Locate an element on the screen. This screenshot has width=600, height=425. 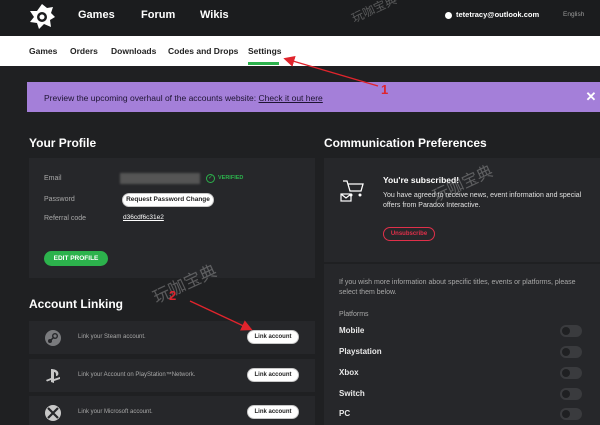
referral-label: Referral code is located at coordinates (65, 218).